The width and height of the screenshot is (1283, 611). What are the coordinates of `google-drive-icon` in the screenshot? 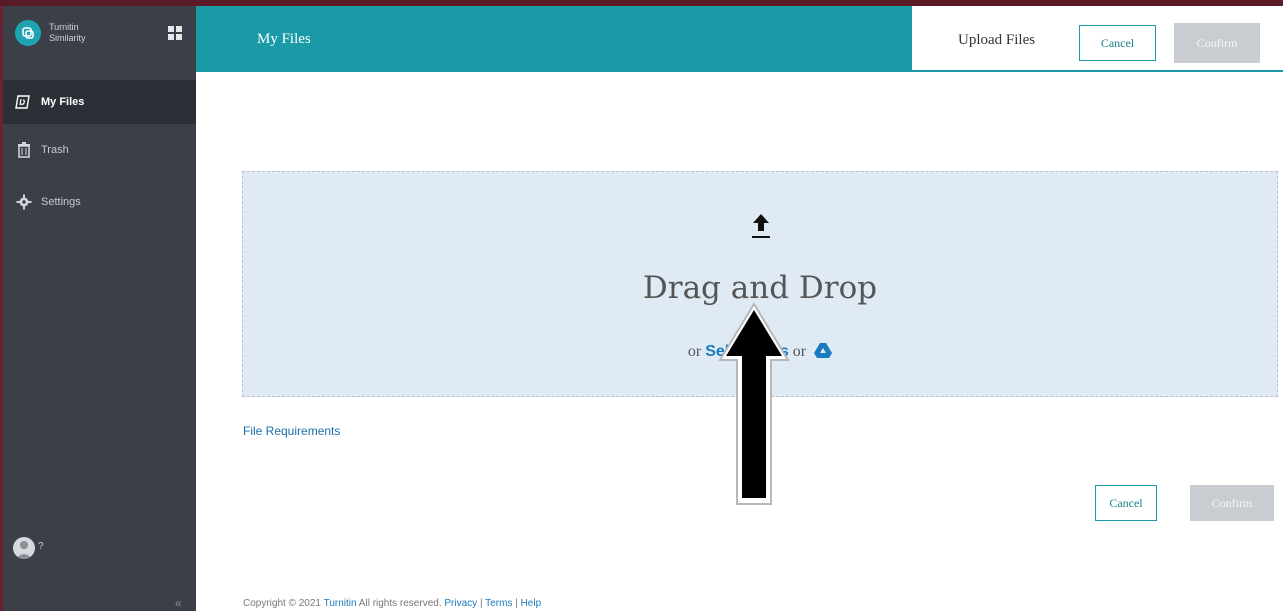 It's located at (823, 350).